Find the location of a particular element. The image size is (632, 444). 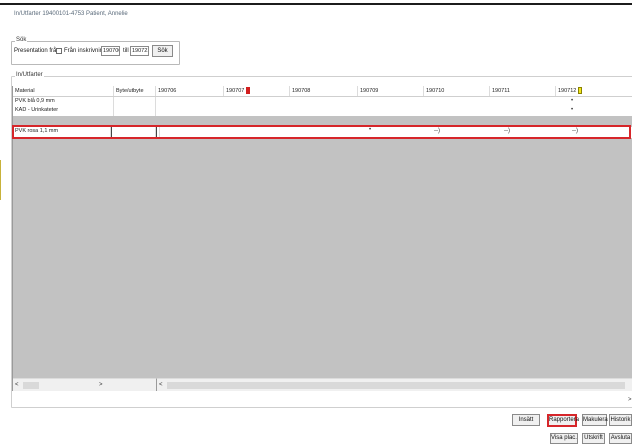

table-row: KAD - Urinkateter • is located at coordinates (322, 111).